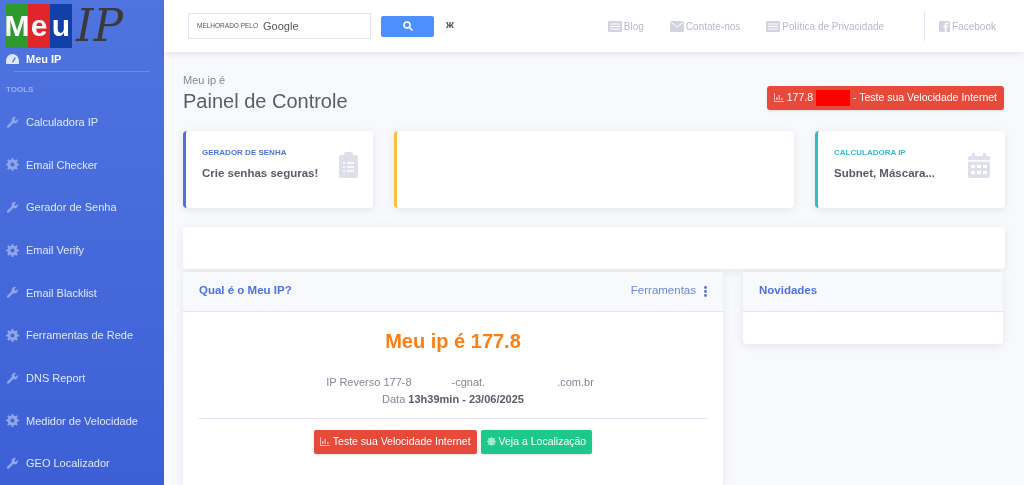 The width and height of the screenshot is (1024, 485). I want to click on search-button, so click(407, 26).